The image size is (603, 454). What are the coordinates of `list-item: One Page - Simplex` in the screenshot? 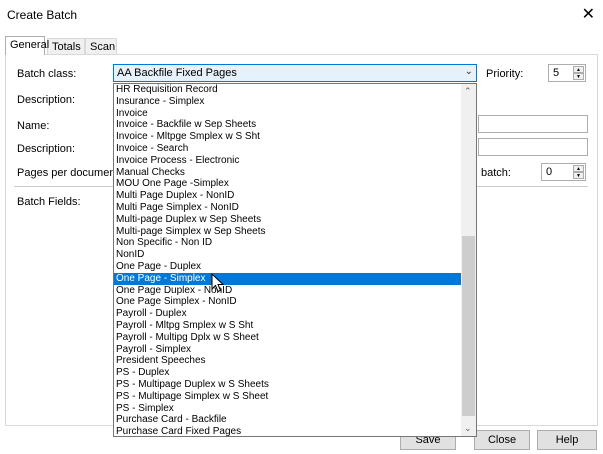 It's located at (288, 278).